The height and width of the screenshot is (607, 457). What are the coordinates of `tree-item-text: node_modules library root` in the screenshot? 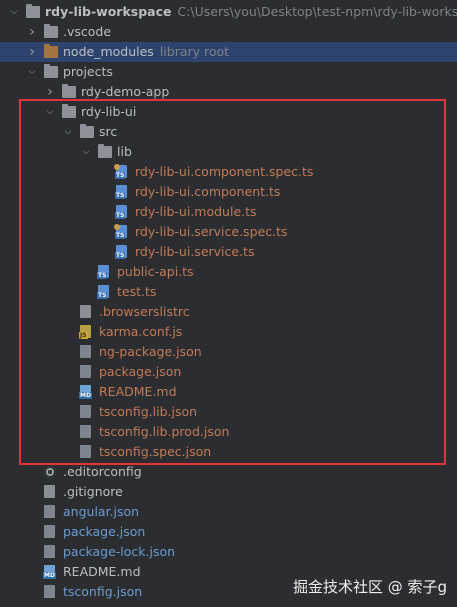 It's located at (146, 52).